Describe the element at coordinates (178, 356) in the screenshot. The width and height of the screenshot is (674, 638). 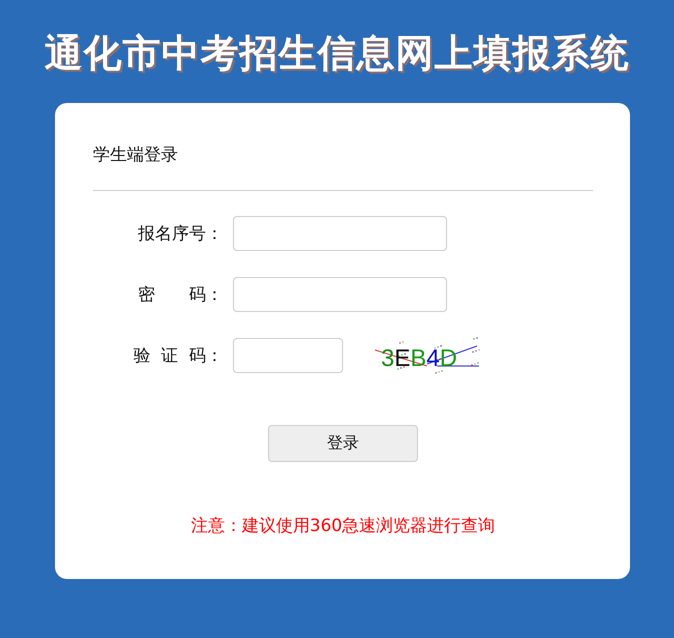
I see `field-label: 验 证 码：` at that location.